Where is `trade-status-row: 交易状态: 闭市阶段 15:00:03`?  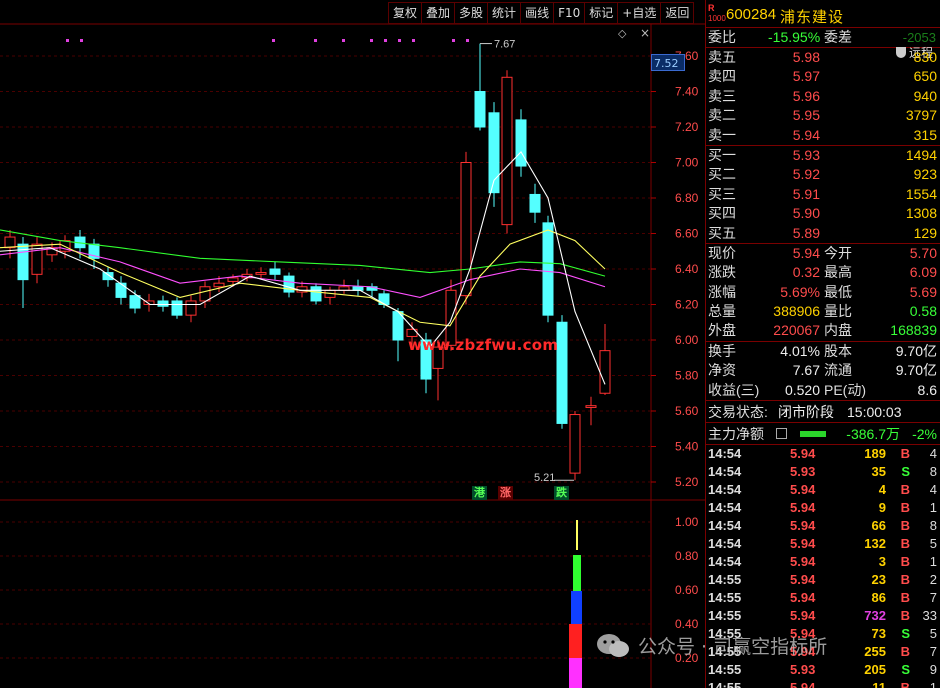 trade-status-row: 交易状态: 闭市阶段 15:00:03 is located at coordinates (823, 412).